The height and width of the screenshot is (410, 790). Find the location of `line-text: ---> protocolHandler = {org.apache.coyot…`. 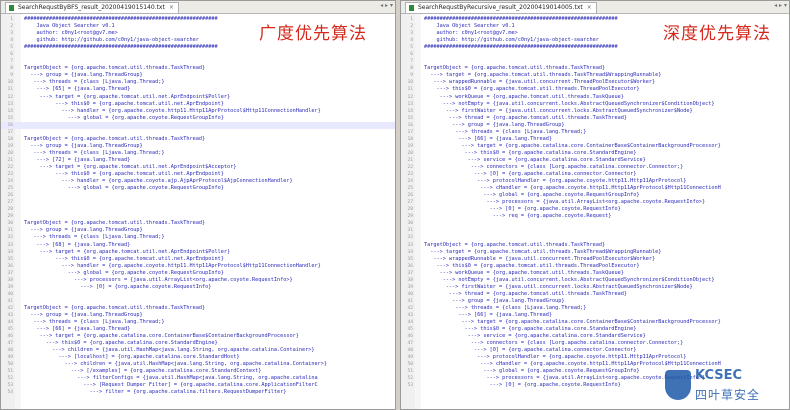

line-text: ---> protocolHandler = {org.apache.coyot… is located at coordinates (555, 181).